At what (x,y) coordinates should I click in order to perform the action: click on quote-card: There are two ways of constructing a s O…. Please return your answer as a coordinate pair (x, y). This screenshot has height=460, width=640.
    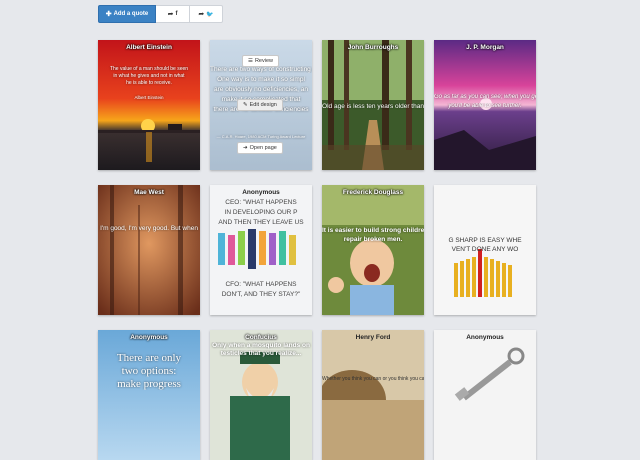
    Looking at the image, I should click on (261, 105).